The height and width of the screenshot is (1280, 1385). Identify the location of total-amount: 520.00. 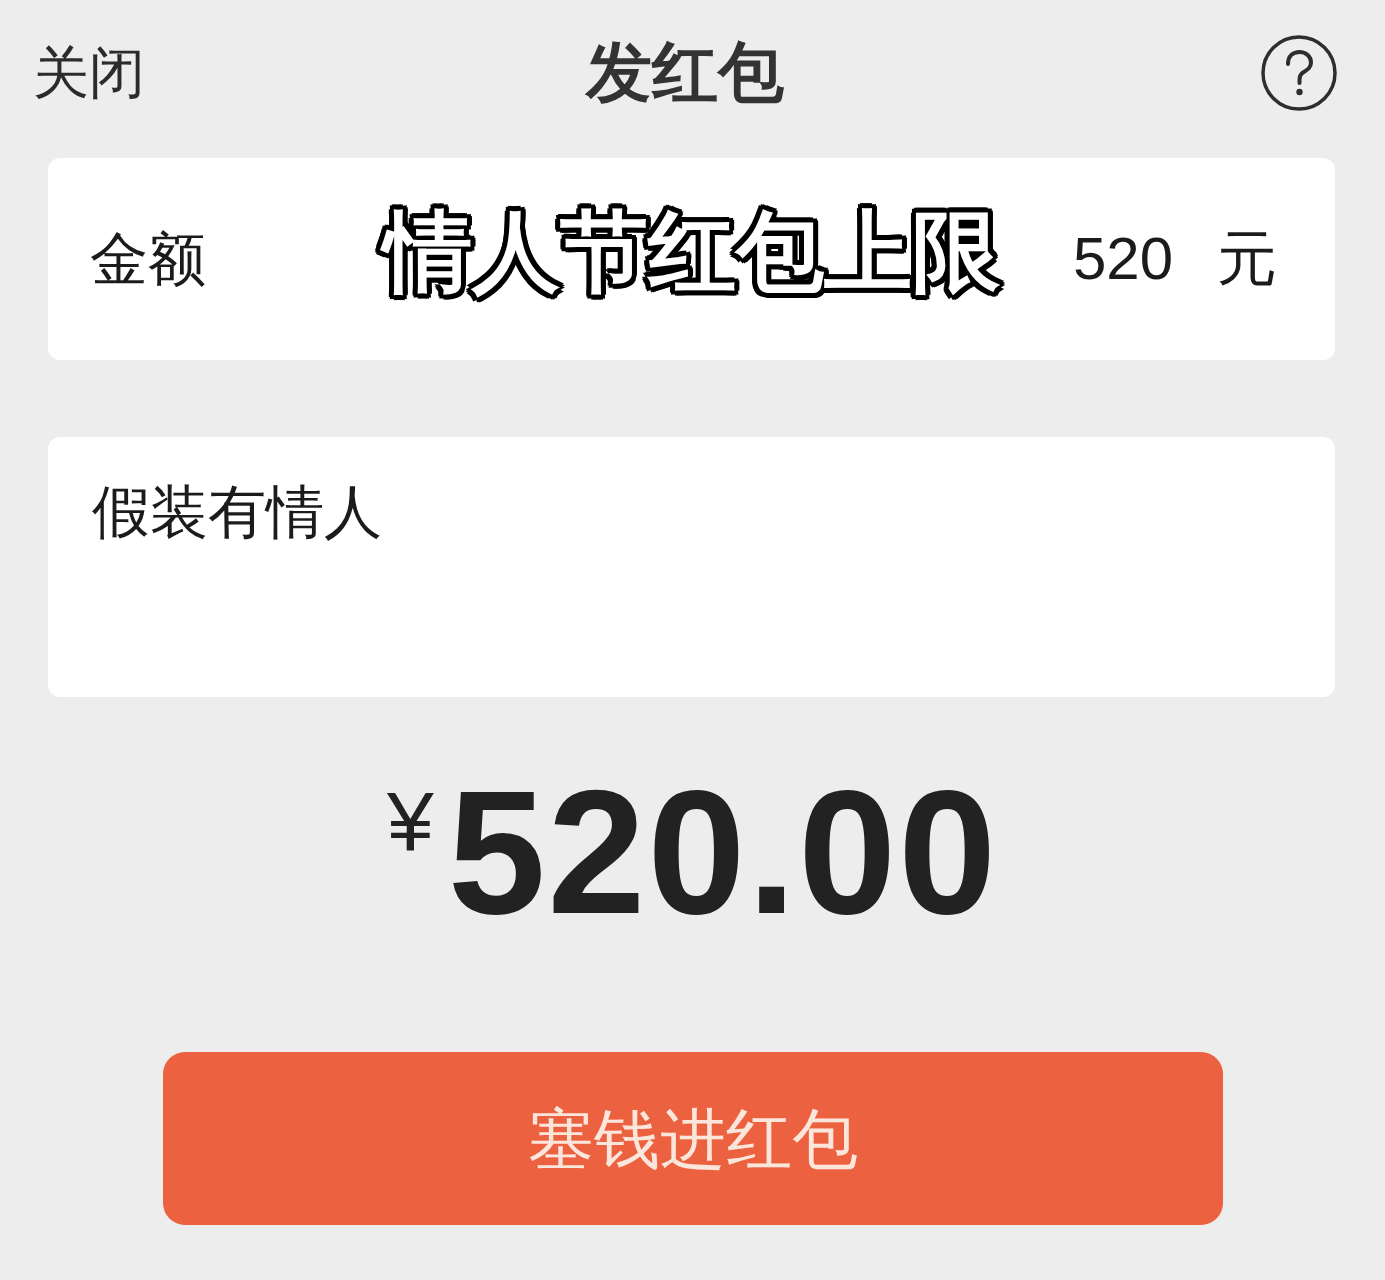
(722, 853).